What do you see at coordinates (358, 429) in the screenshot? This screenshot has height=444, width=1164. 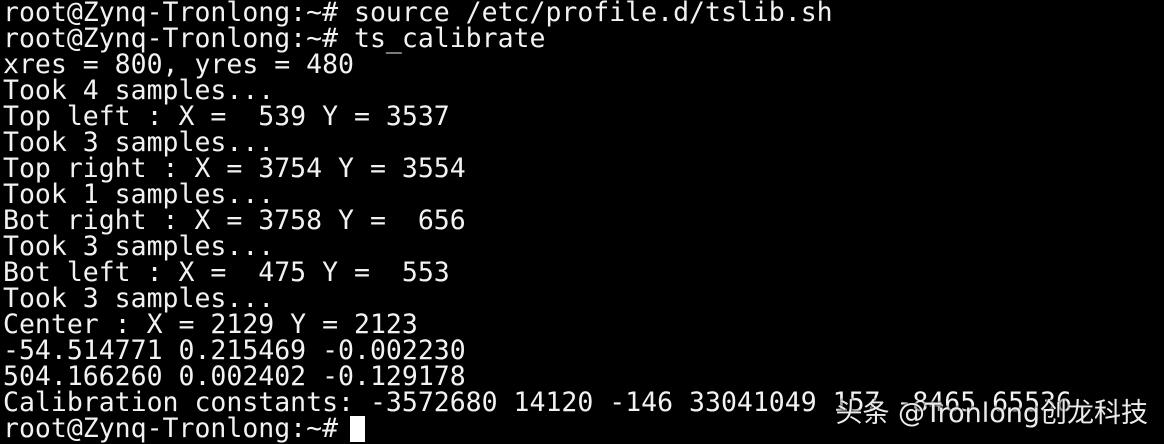 I see `text-cursor` at bounding box center [358, 429].